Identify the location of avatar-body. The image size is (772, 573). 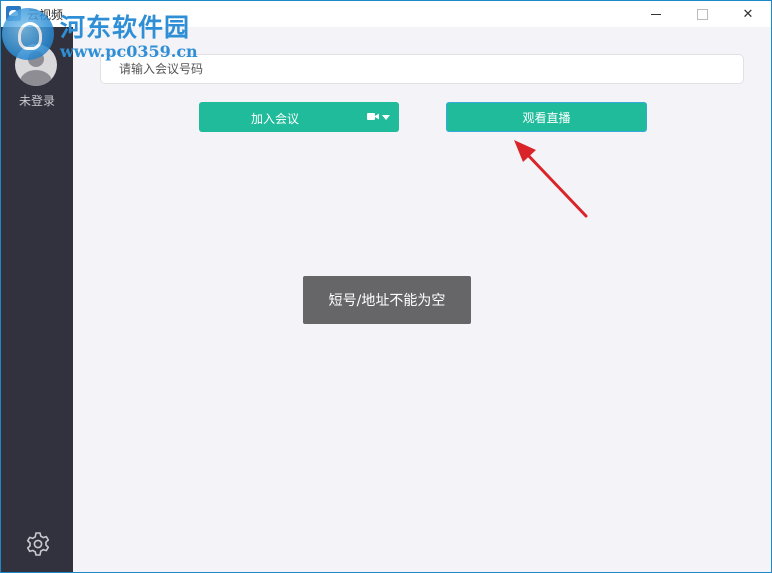
(36, 78).